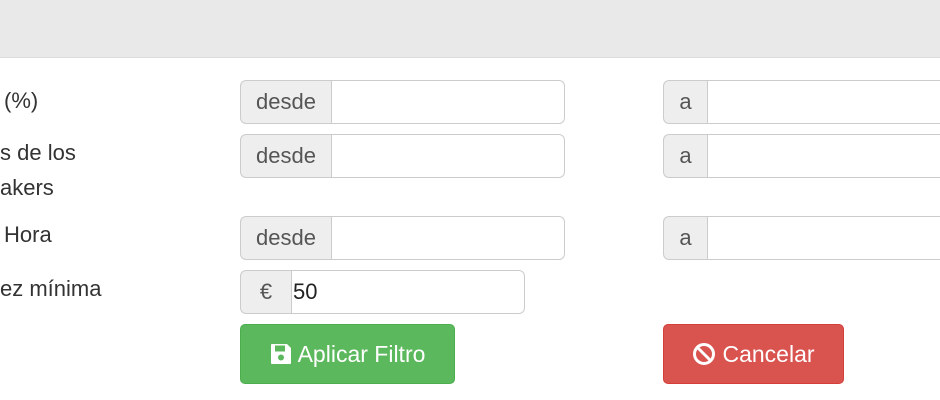 This screenshot has width=940, height=400. What do you see at coordinates (51, 288) in the screenshot?
I see `row-label-min-amount: ez mínima` at bounding box center [51, 288].